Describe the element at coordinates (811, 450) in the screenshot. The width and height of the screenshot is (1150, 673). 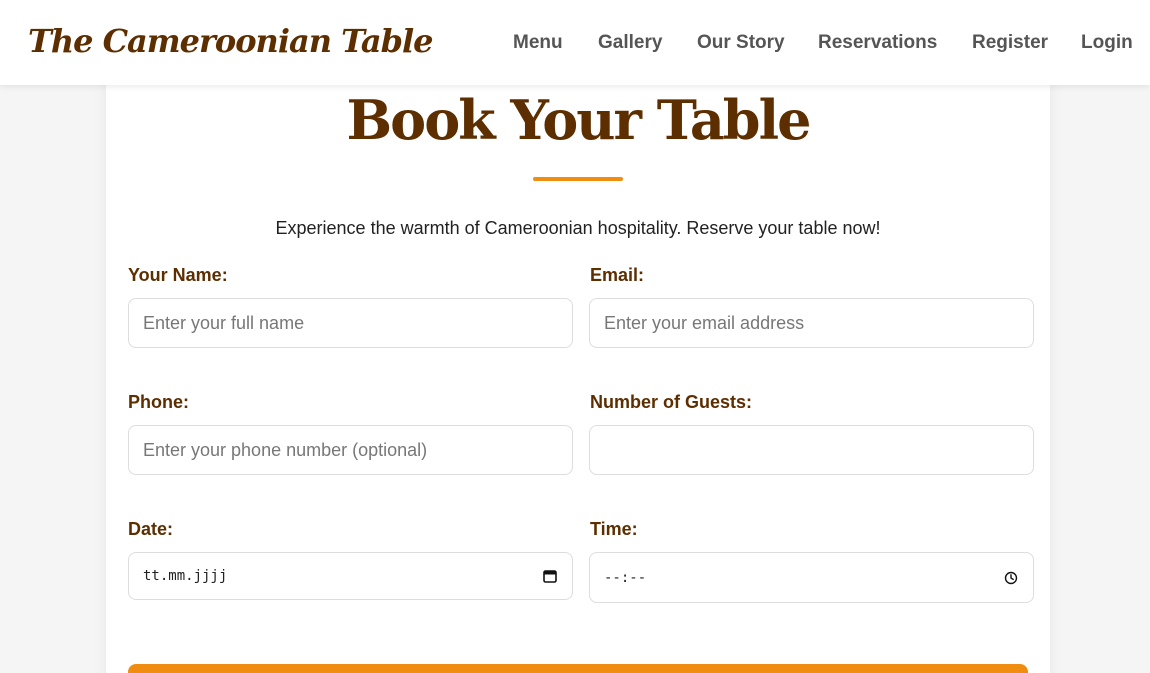
I see `guests-input` at that location.